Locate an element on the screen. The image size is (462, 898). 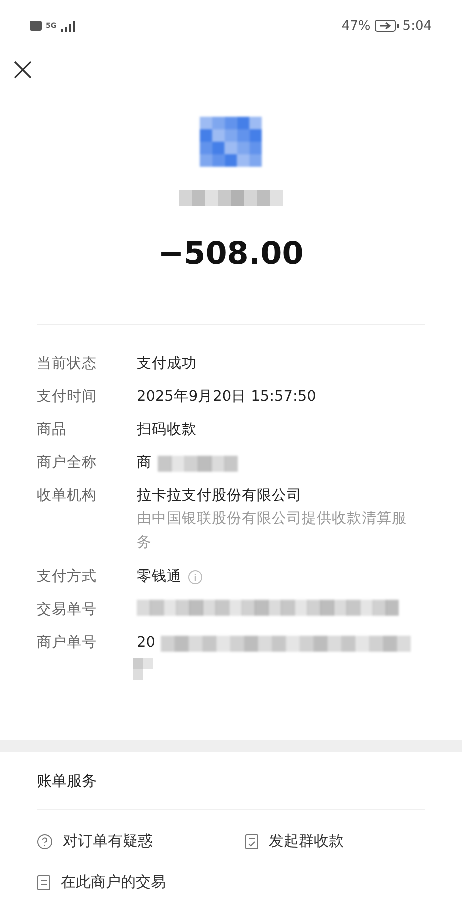
detail-value: 2025年9月20日 15:57:50 is located at coordinates (226, 397).